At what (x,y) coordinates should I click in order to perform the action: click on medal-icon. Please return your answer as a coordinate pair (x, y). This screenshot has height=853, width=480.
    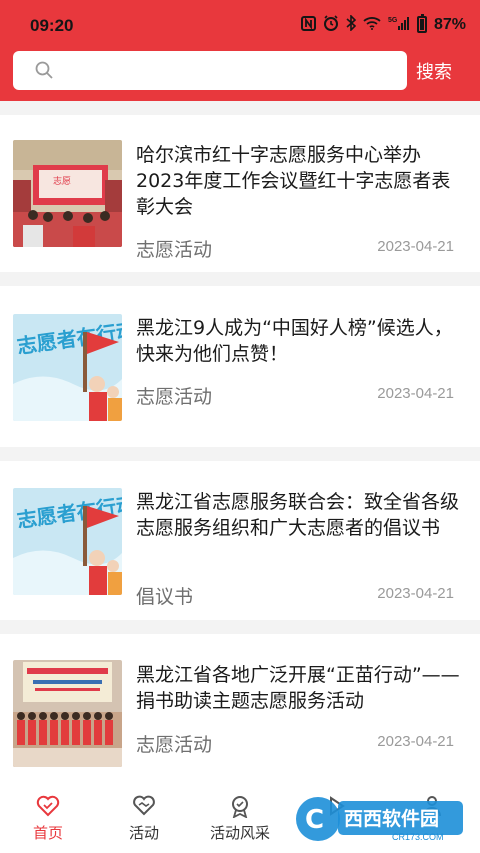
    Looking at the image, I should click on (240, 807).